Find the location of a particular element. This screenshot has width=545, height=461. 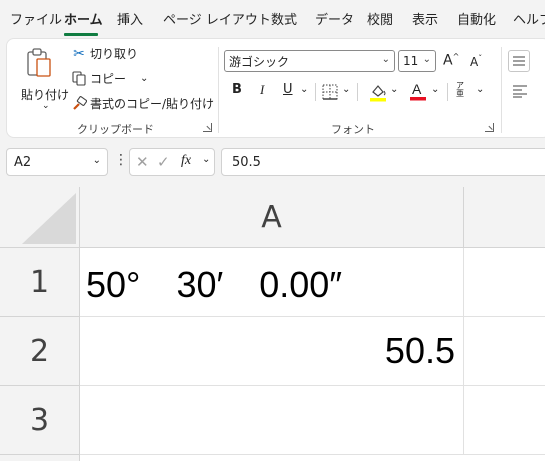

cancel-icon: ✕ is located at coordinates (142, 162).